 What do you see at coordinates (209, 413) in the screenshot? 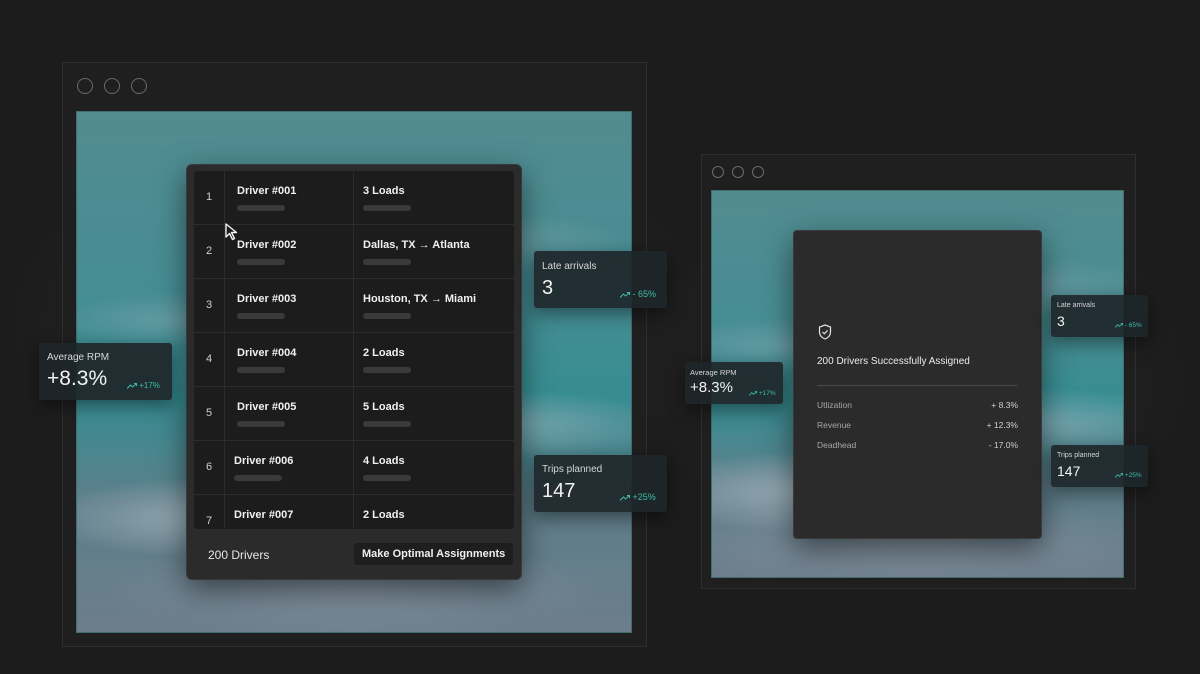
I see `row-index: 5` at bounding box center [209, 413].